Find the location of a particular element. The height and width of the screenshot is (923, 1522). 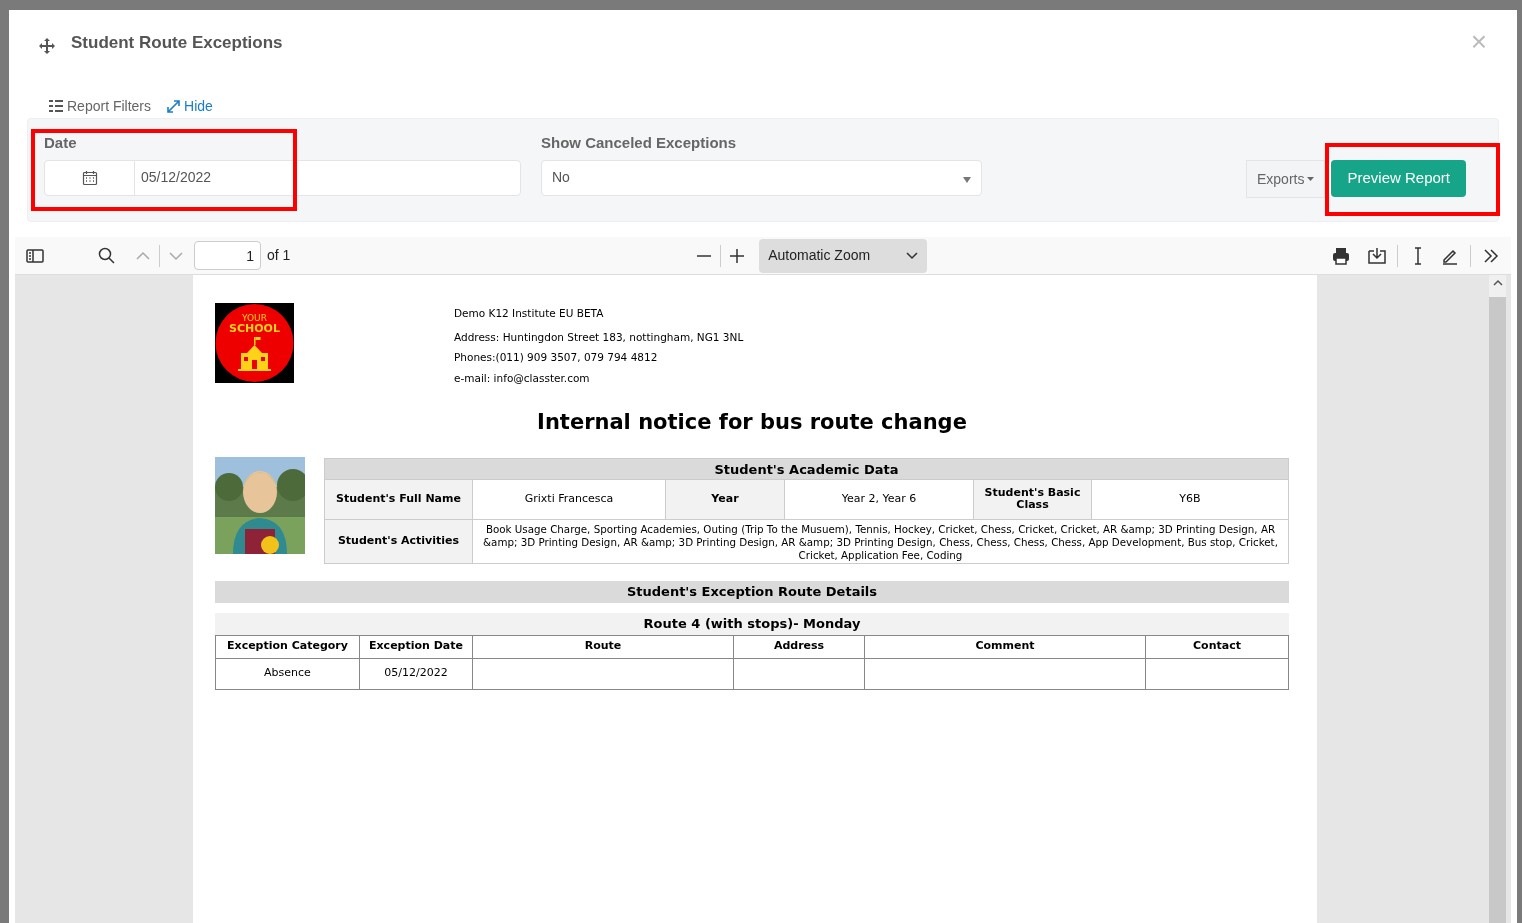

table-header-cell: Exception Date is located at coordinates (416, 647).